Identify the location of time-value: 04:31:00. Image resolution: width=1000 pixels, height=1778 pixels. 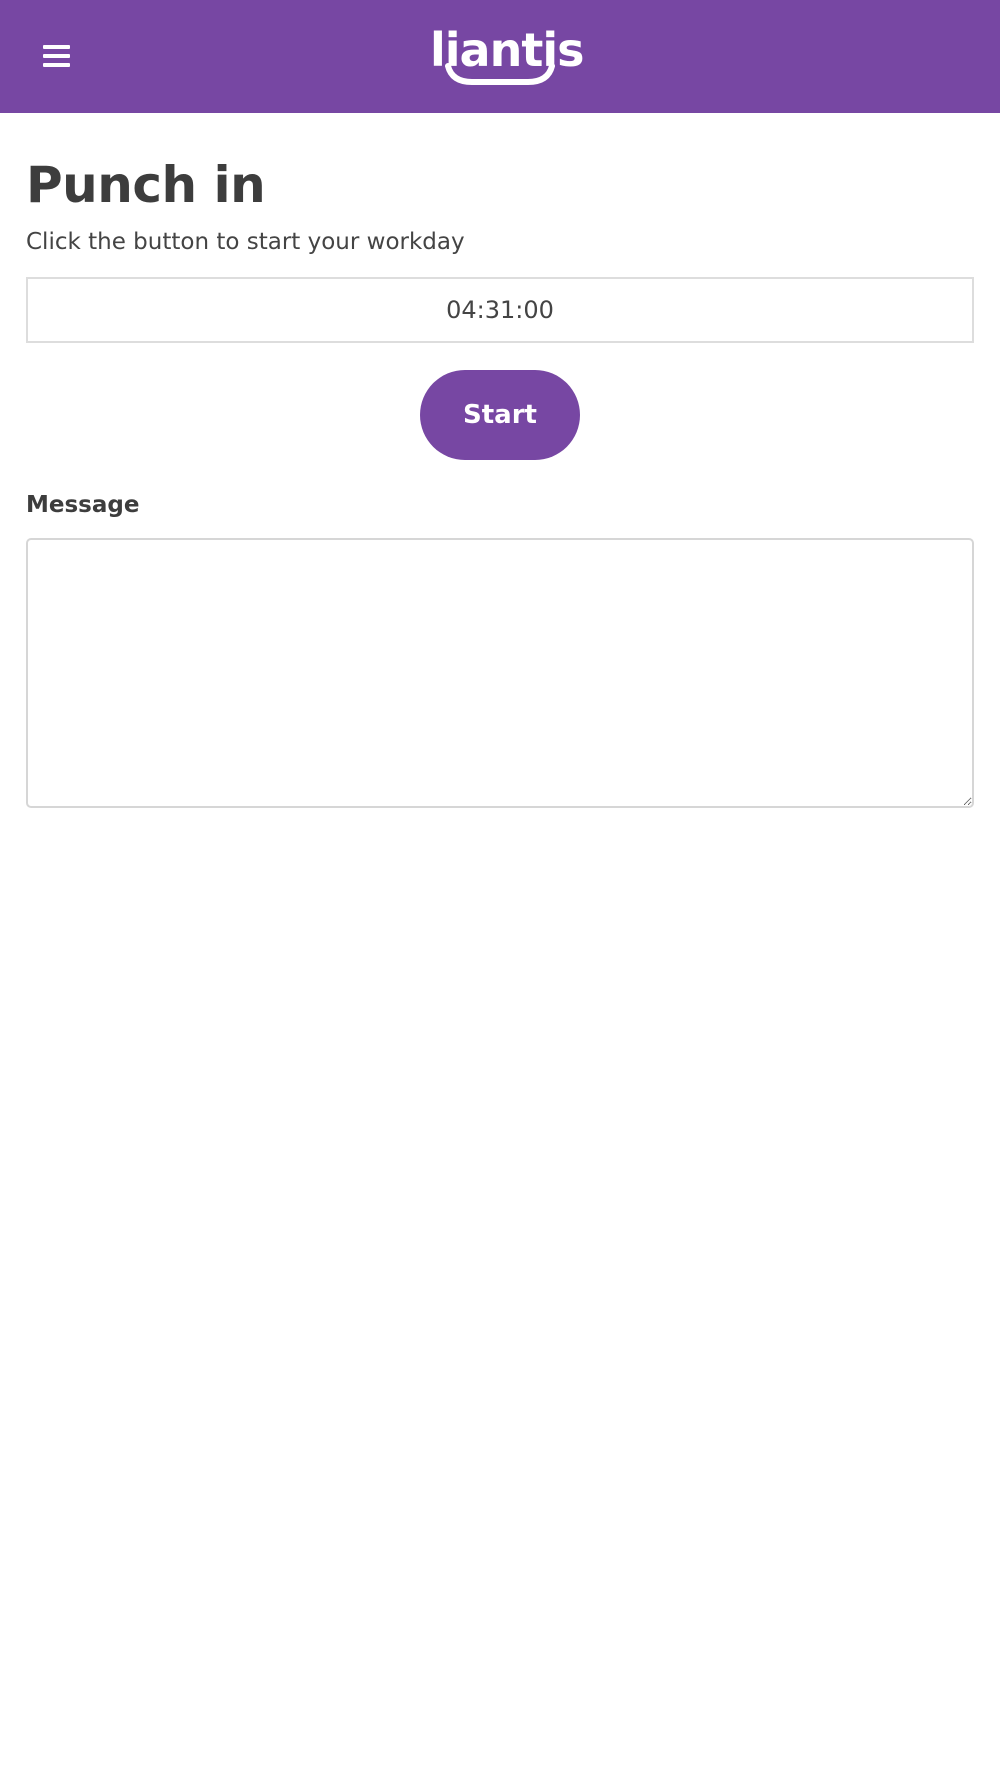
(500, 310).